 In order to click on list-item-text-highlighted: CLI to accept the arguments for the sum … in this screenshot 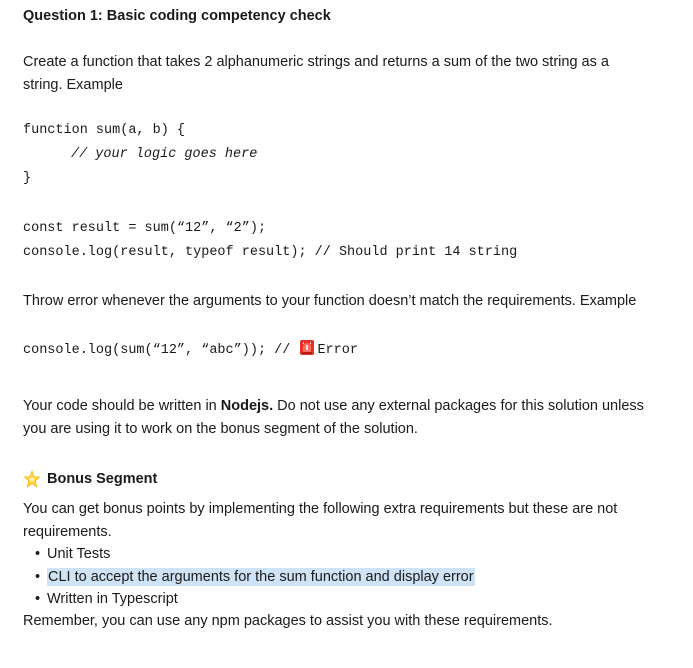, I will do `click(261, 576)`.